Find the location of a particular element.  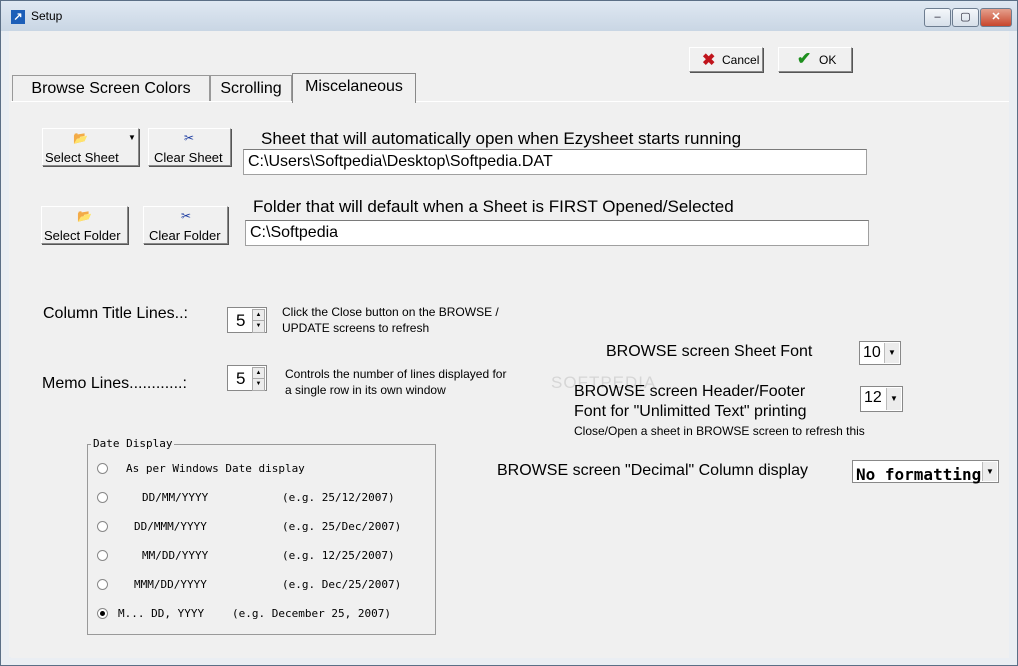

sheet-font-select: 10 ▼ is located at coordinates (880, 353).